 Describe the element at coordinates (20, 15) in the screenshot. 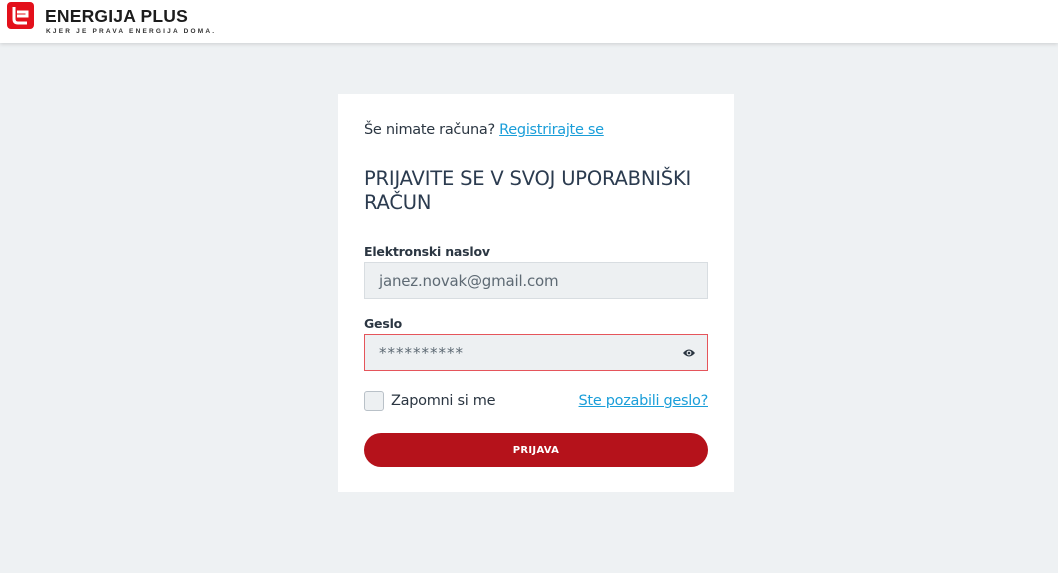

I see `energija-plus-logo-icon` at that location.